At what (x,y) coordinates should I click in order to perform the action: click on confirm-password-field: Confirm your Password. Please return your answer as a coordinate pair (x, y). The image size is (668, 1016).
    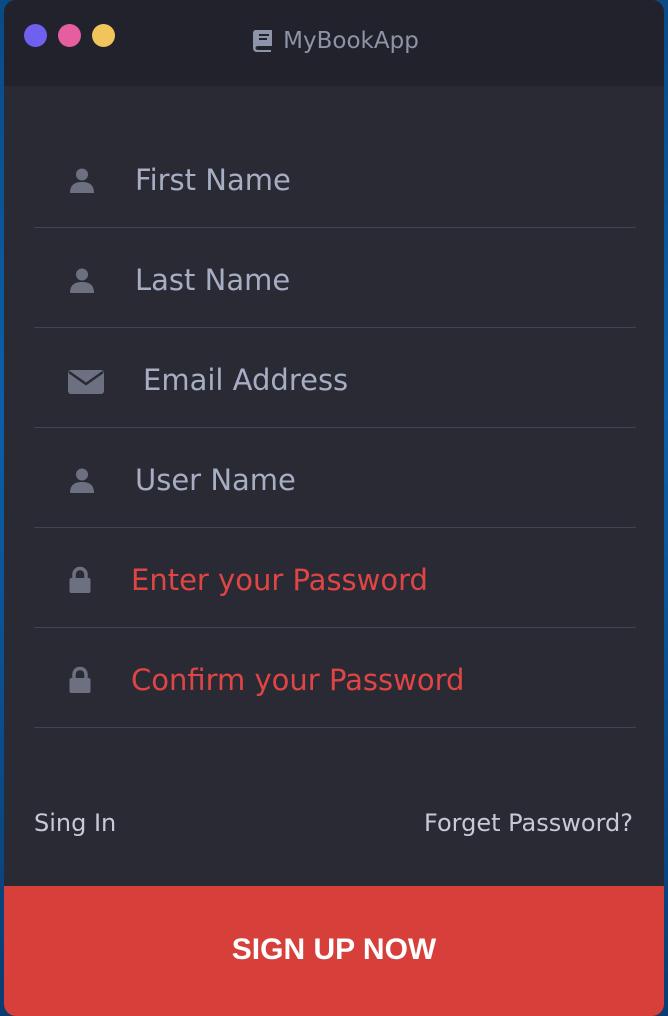
    Looking at the image, I should click on (335, 678).